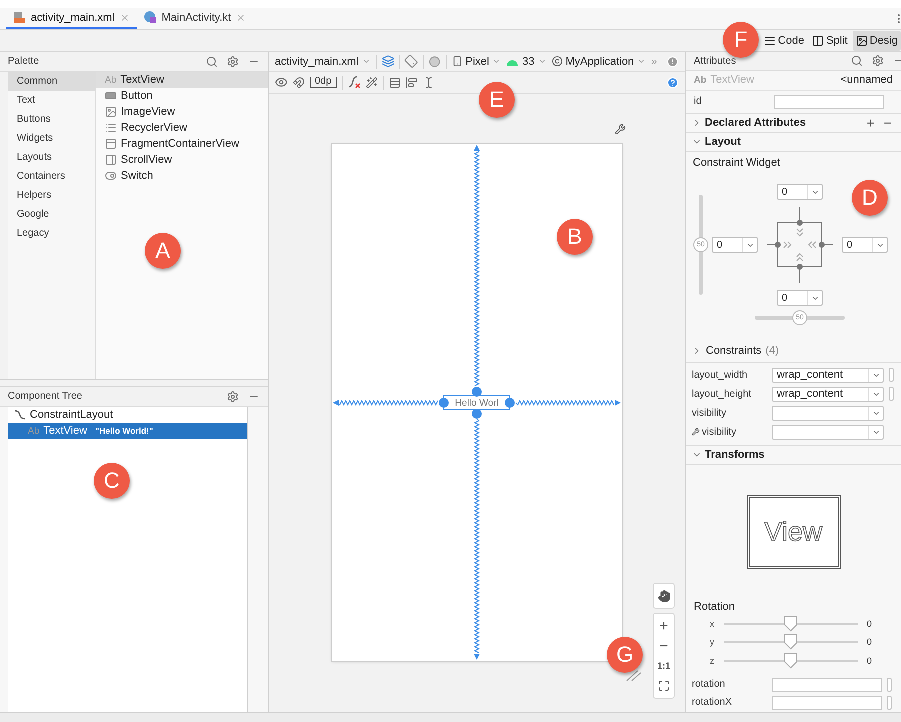 This screenshot has height=722, width=901. What do you see at coordinates (793, 352) in the screenshot?
I see `constraints-section: Constraints (4)` at bounding box center [793, 352].